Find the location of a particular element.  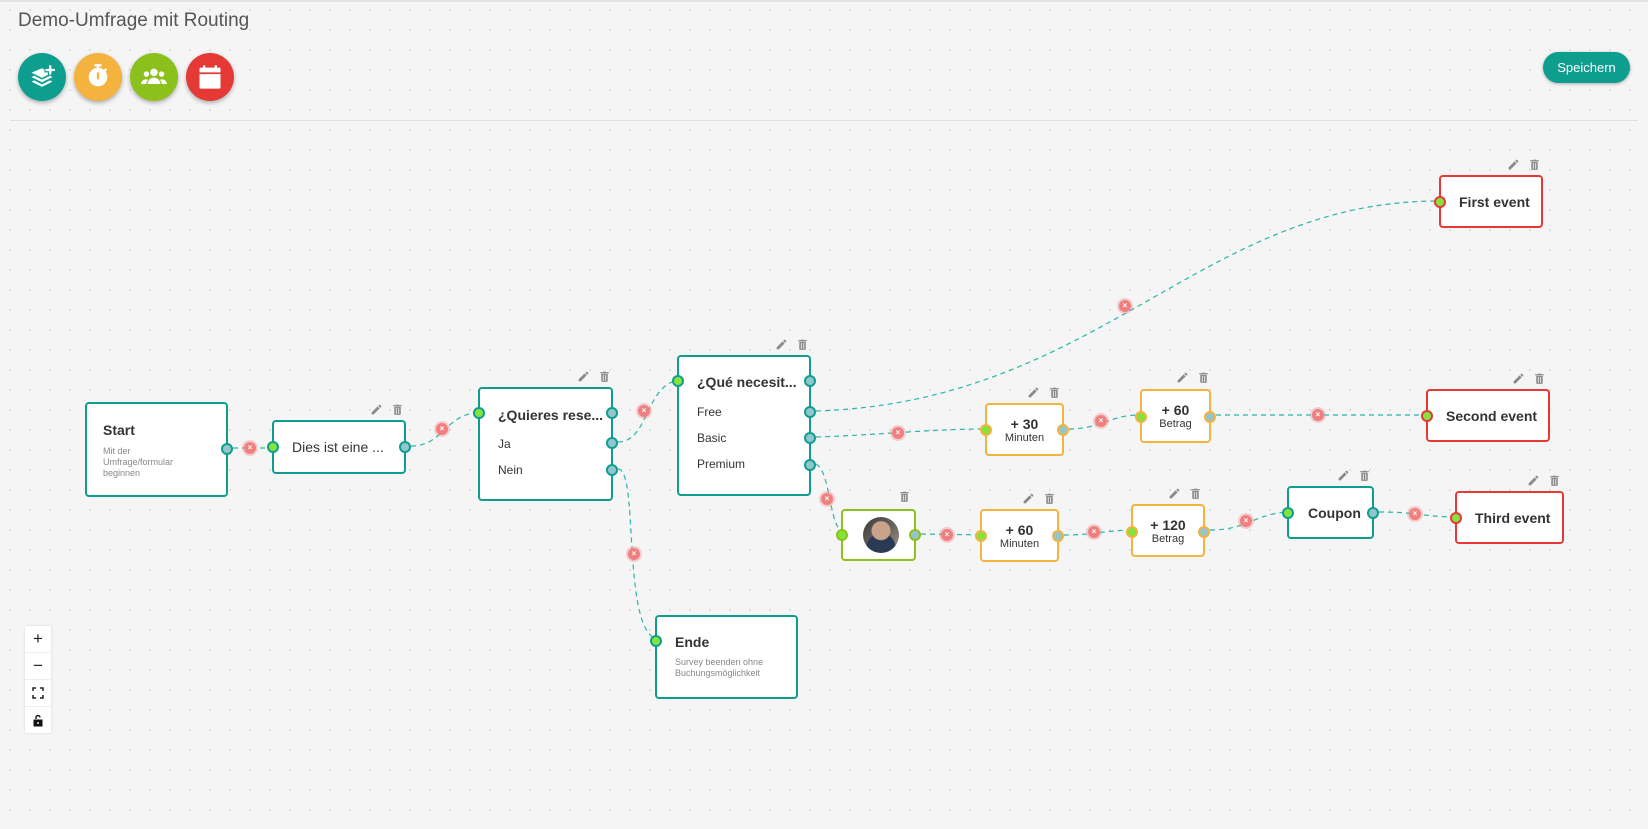

lock-button is located at coordinates (38, 720).